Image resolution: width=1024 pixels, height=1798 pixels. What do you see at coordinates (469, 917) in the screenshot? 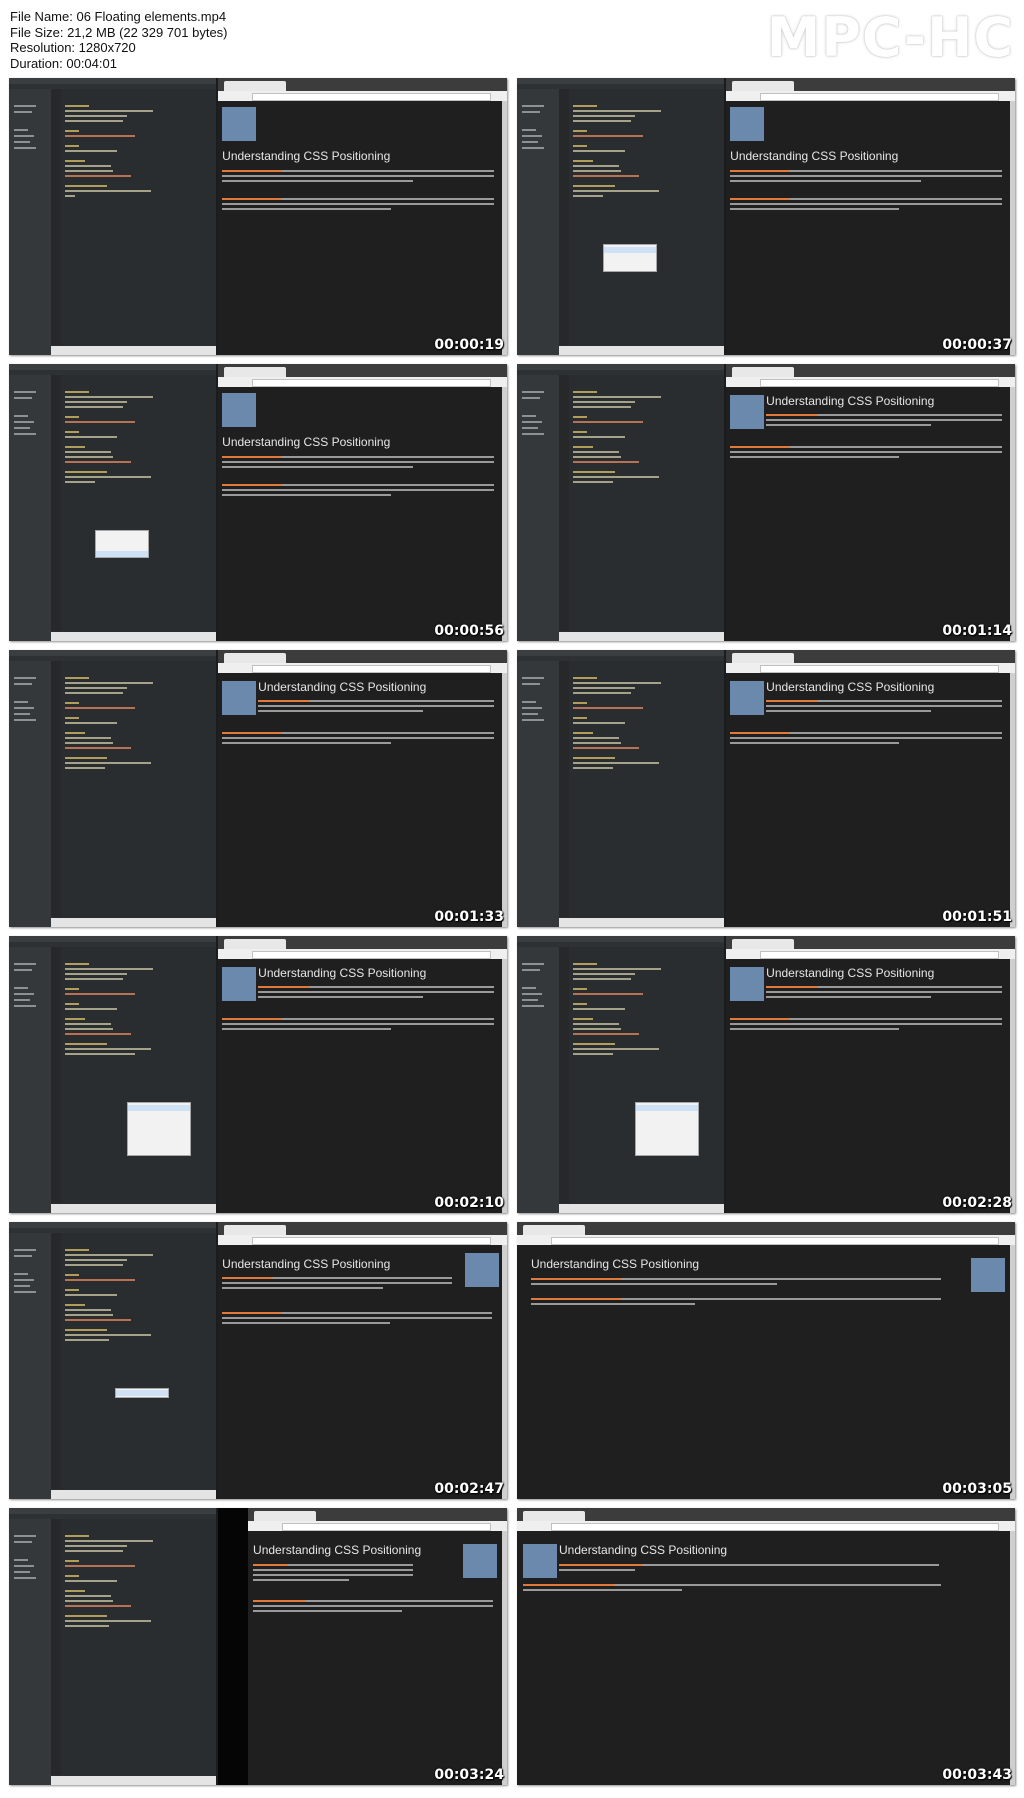
I see `timestamp: 00:01:33` at bounding box center [469, 917].